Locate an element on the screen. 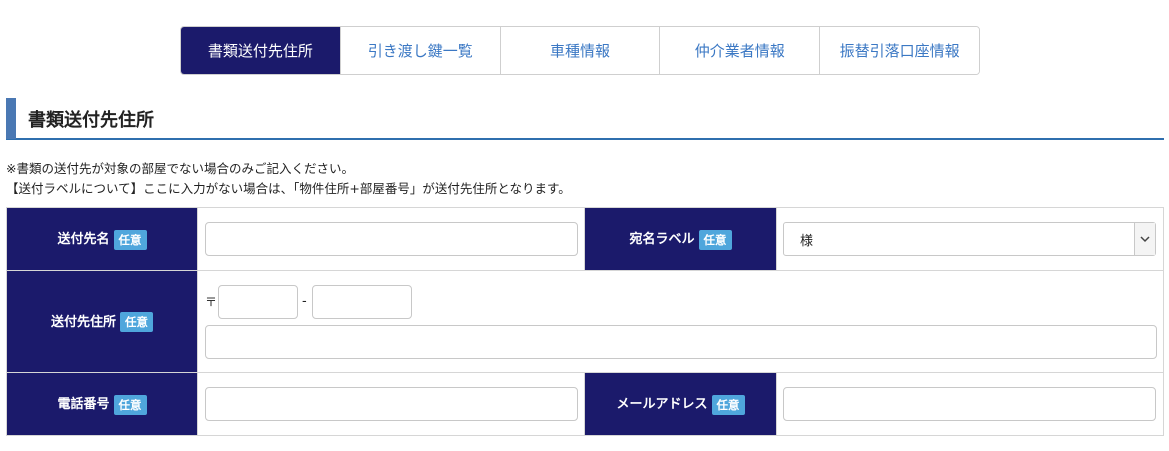  zip-code-second-input is located at coordinates (361, 301).